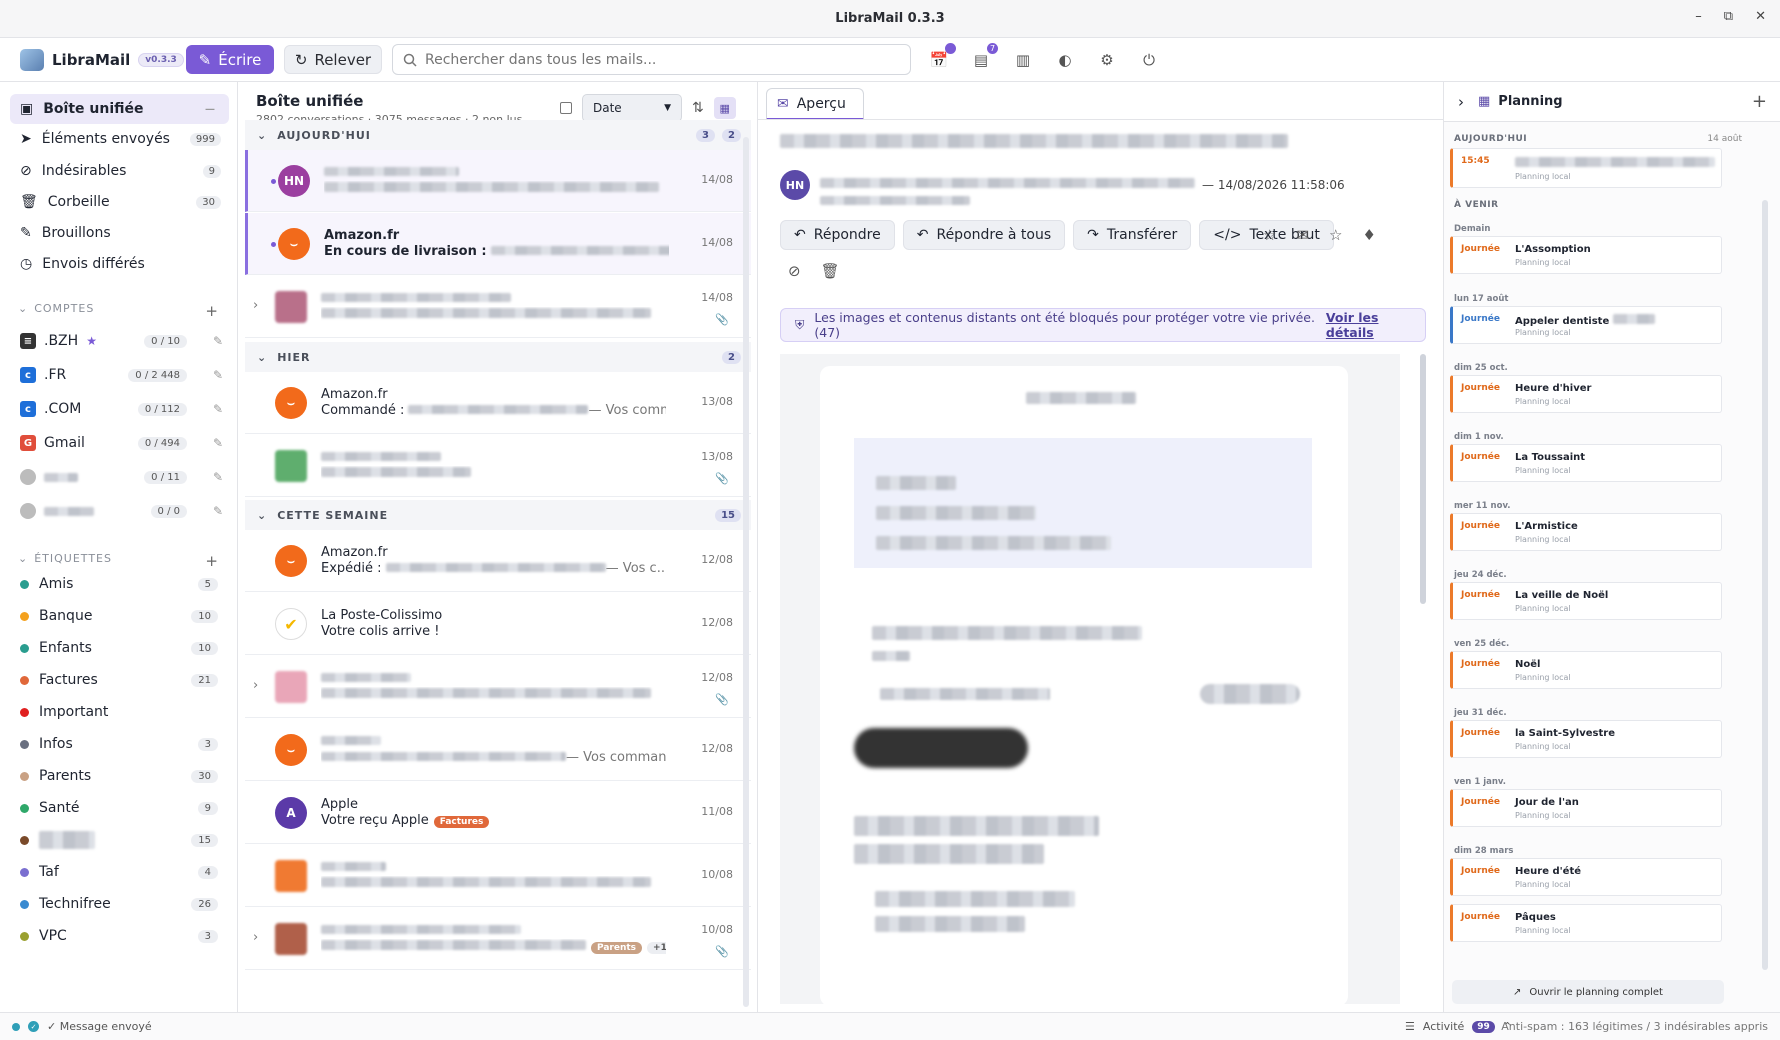 This screenshot has height=1040, width=1780. Describe the element at coordinates (830, 271) in the screenshot. I see `delete-icon: 🗑` at that location.